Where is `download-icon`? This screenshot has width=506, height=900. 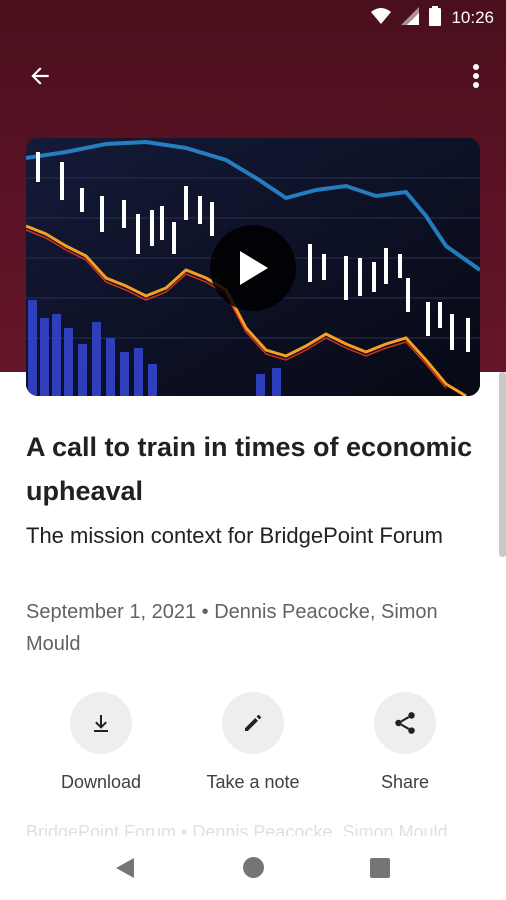 download-icon is located at coordinates (101, 723).